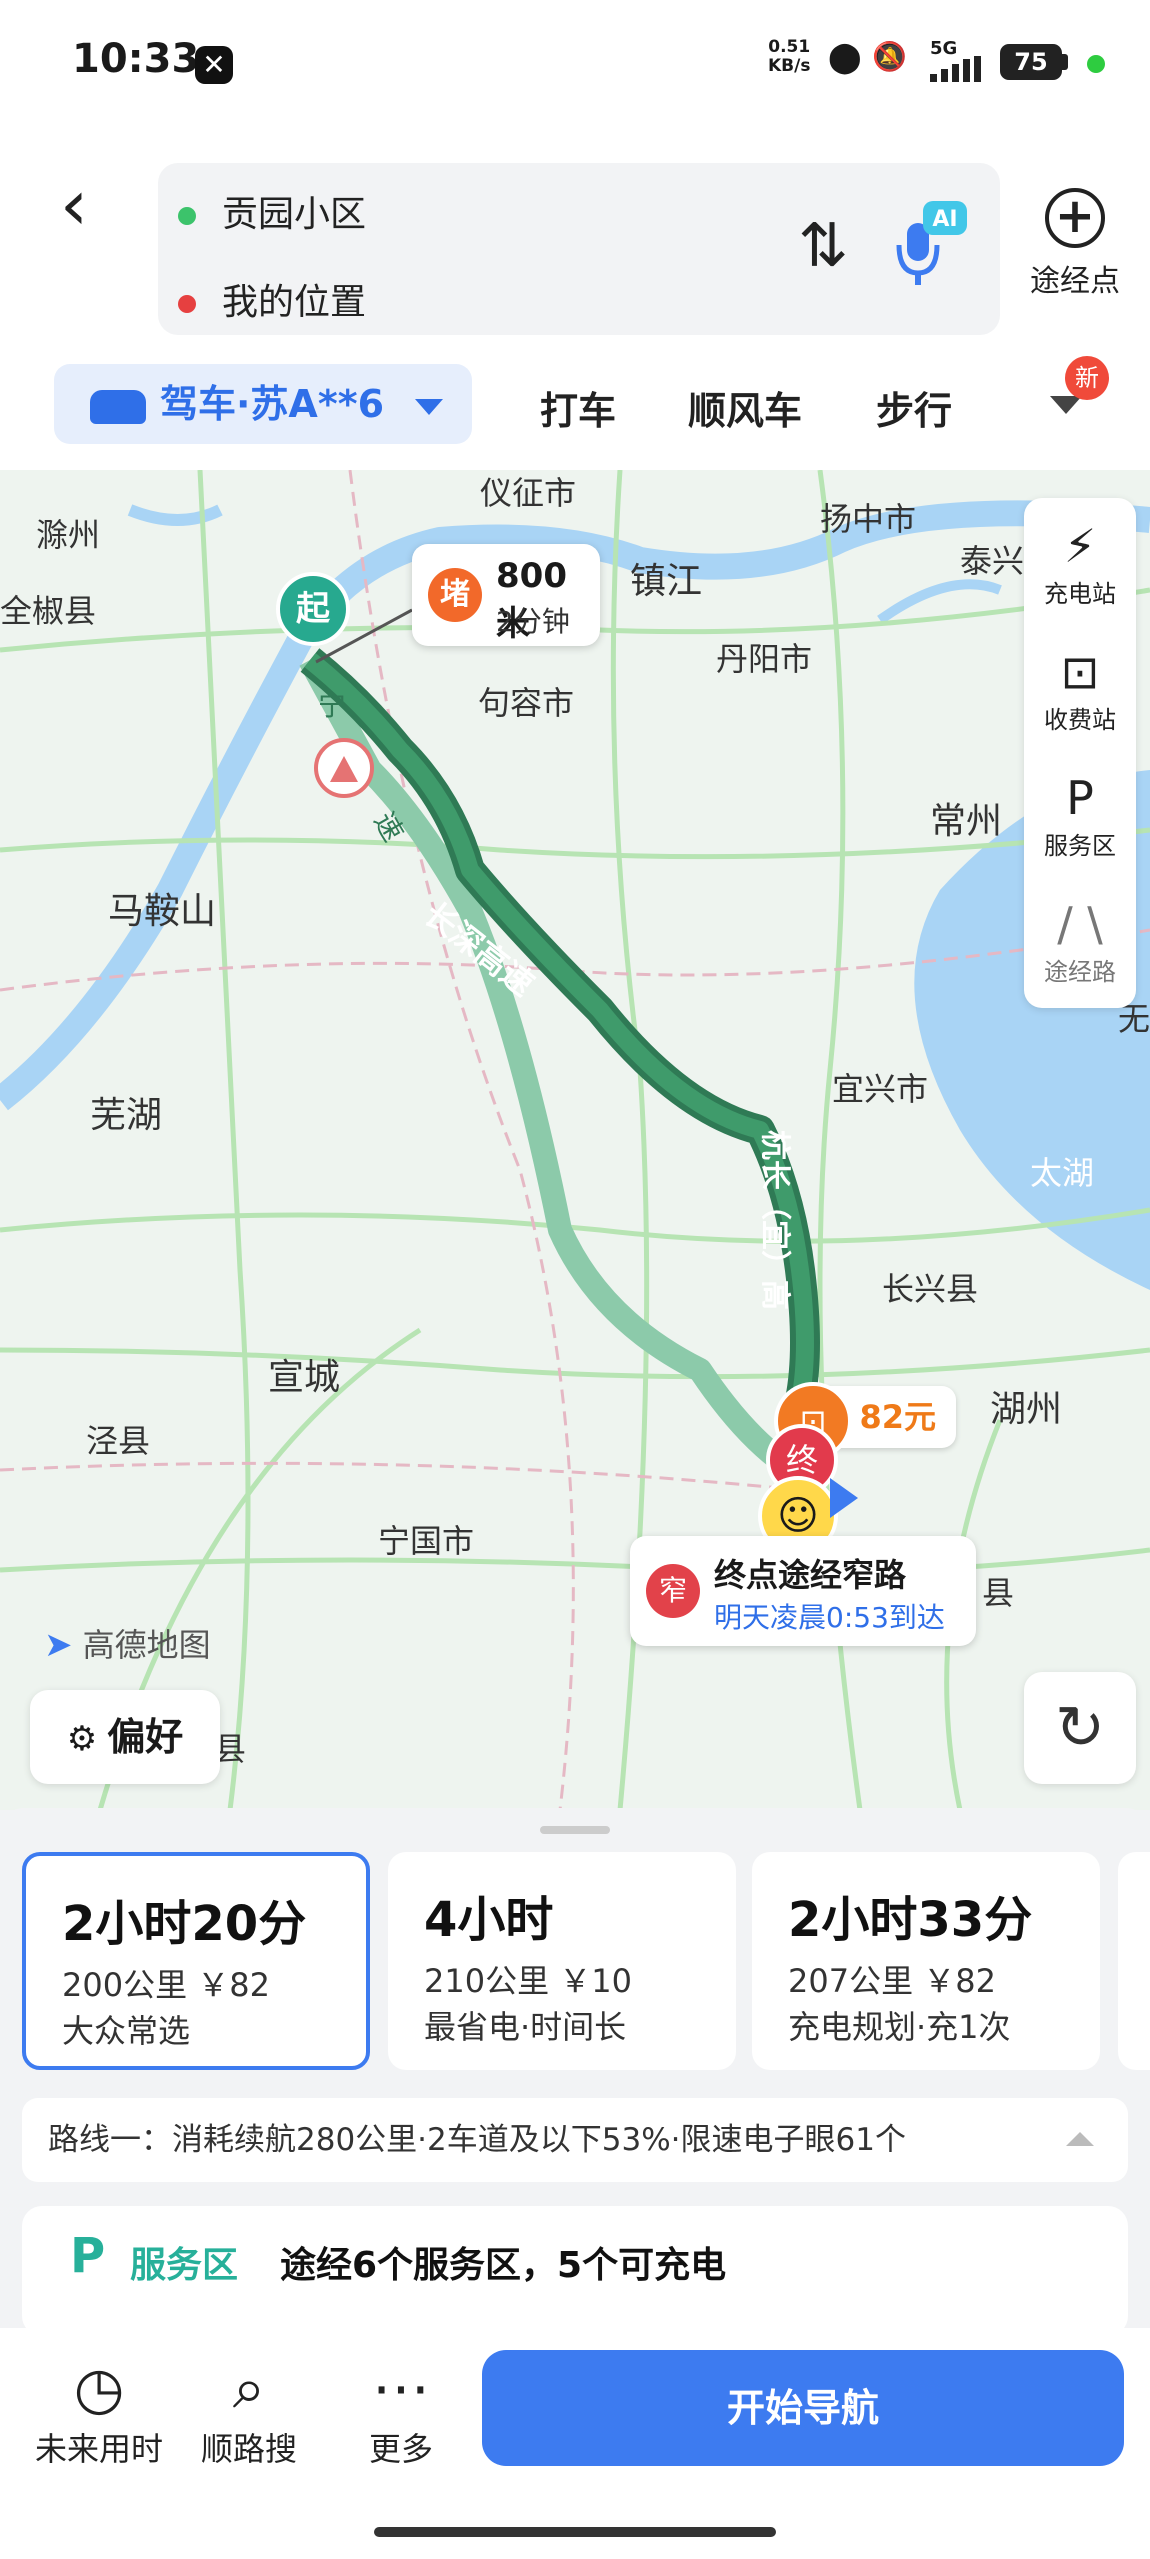  What do you see at coordinates (455, 595) in the screenshot?
I see `jam-badge: 堵` at bounding box center [455, 595].